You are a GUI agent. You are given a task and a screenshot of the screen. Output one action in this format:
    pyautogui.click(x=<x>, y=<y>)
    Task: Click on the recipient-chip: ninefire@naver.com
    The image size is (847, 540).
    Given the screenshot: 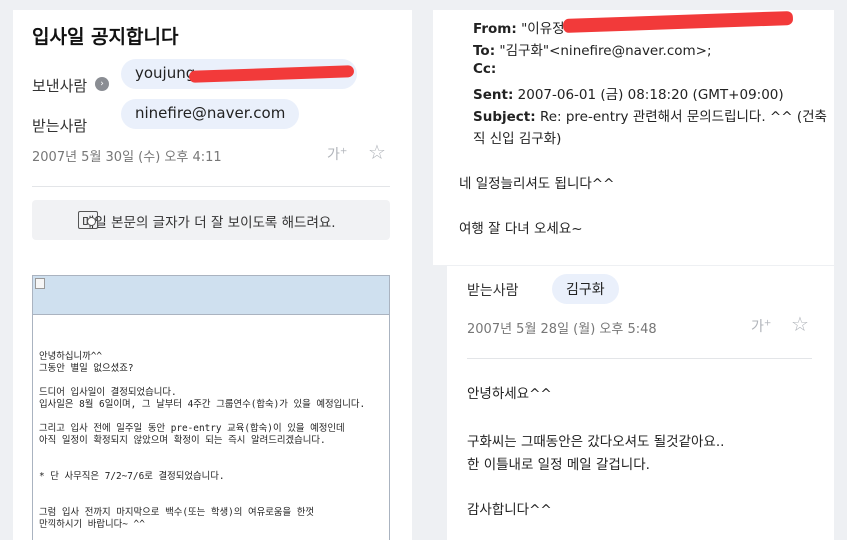 What is the action you would take?
    pyautogui.click(x=210, y=114)
    